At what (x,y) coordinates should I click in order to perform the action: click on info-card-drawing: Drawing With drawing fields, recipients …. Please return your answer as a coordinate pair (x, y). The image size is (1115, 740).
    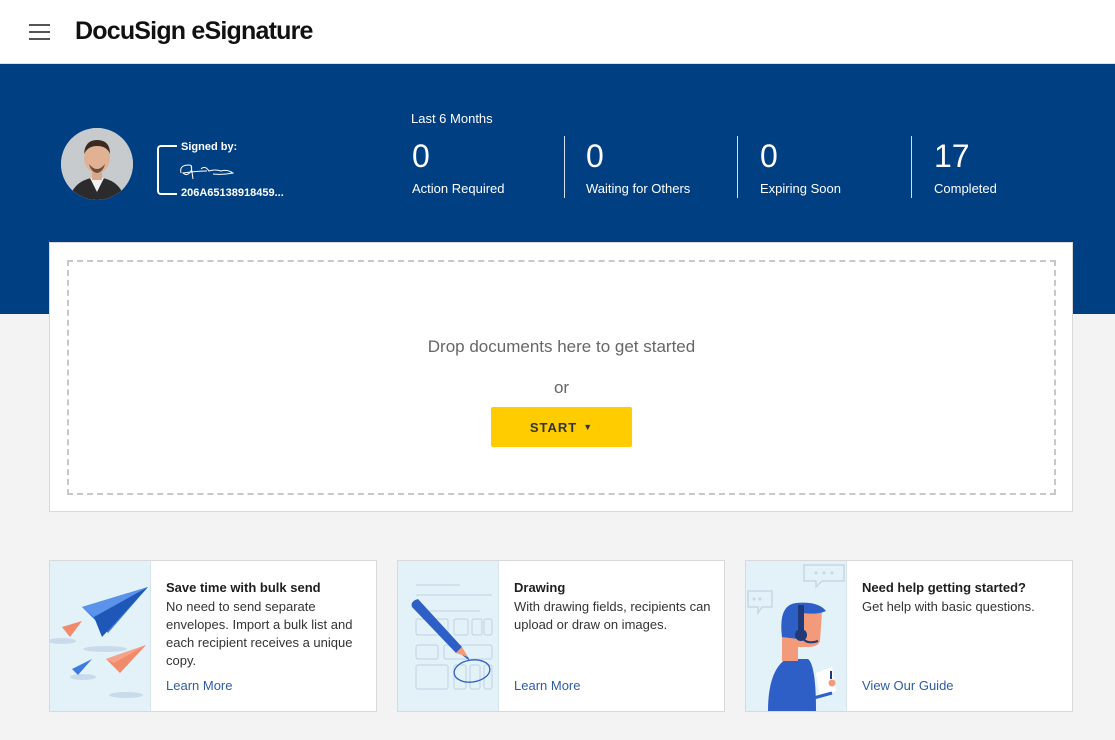
    Looking at the image, I should click on (561, 636).